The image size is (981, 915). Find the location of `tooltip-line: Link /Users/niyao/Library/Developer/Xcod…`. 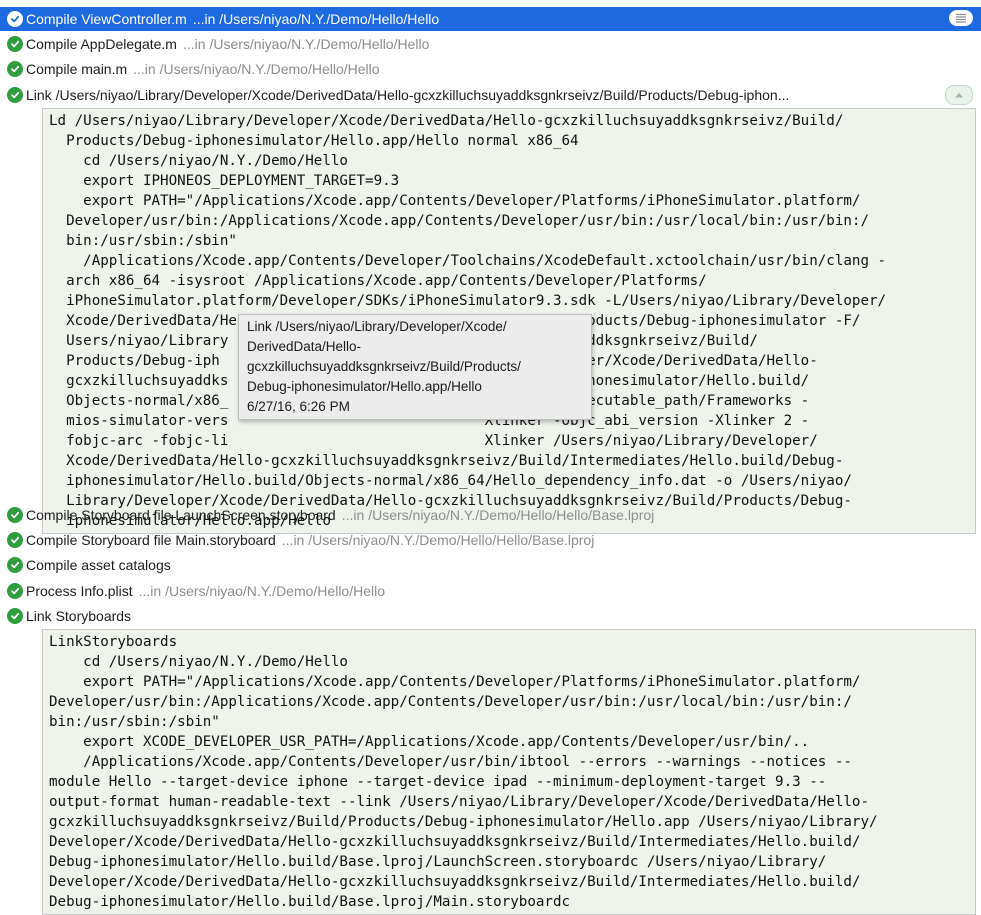

tooltip-line: Link /Users/niyao/Library/Developer/Xcod… is located at coordinates (377, 326).